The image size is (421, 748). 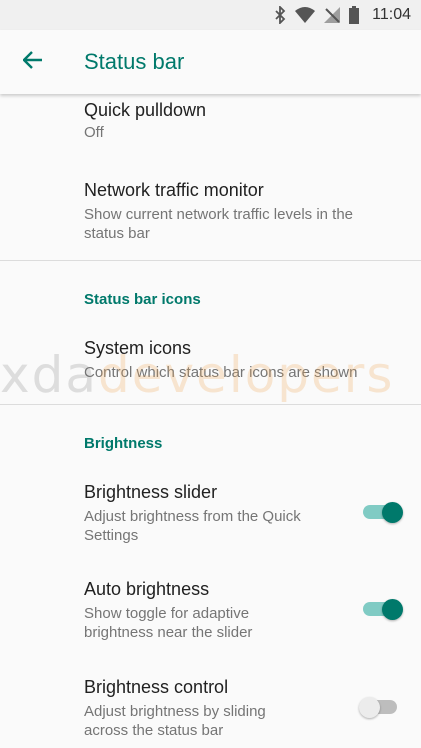 What do you see at coordinates (221, 372) in the screenshot?
I see `pref-summary: Control which status bar icons are shown` at bounding box center [221, 372].